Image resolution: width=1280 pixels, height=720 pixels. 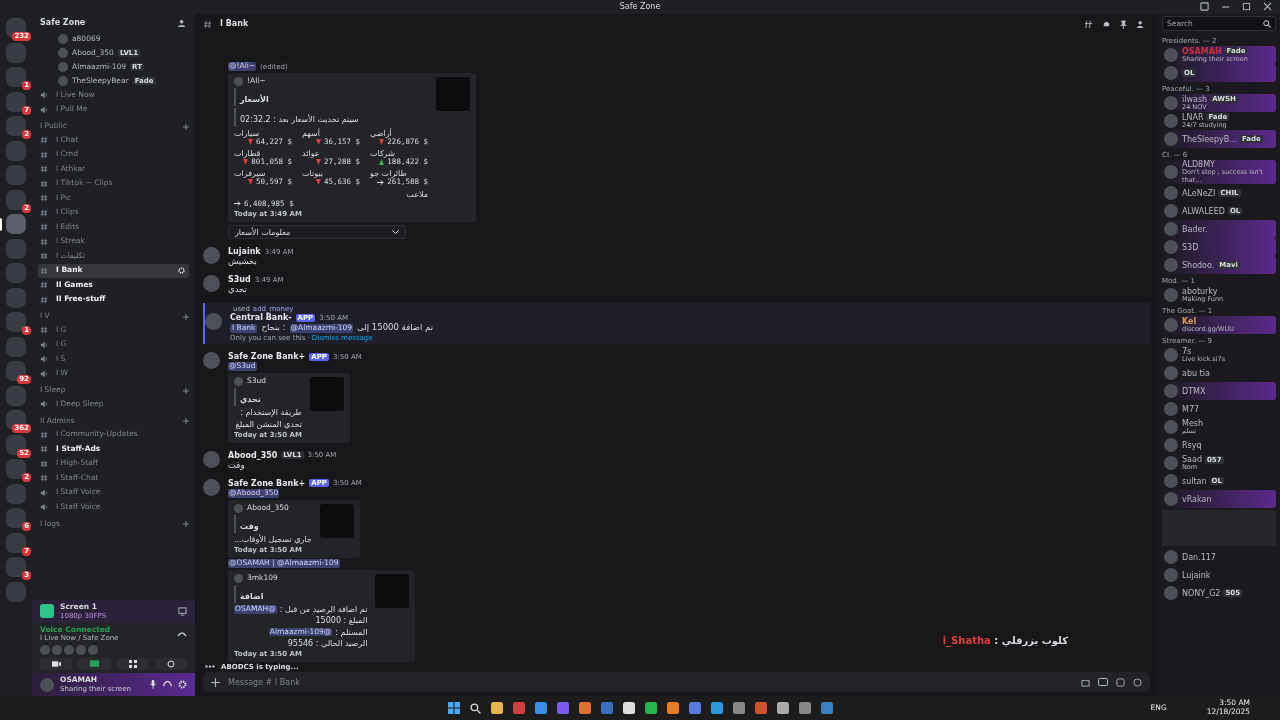 I want to click on embed-title: الأسعار, so click(x=254, y=100).